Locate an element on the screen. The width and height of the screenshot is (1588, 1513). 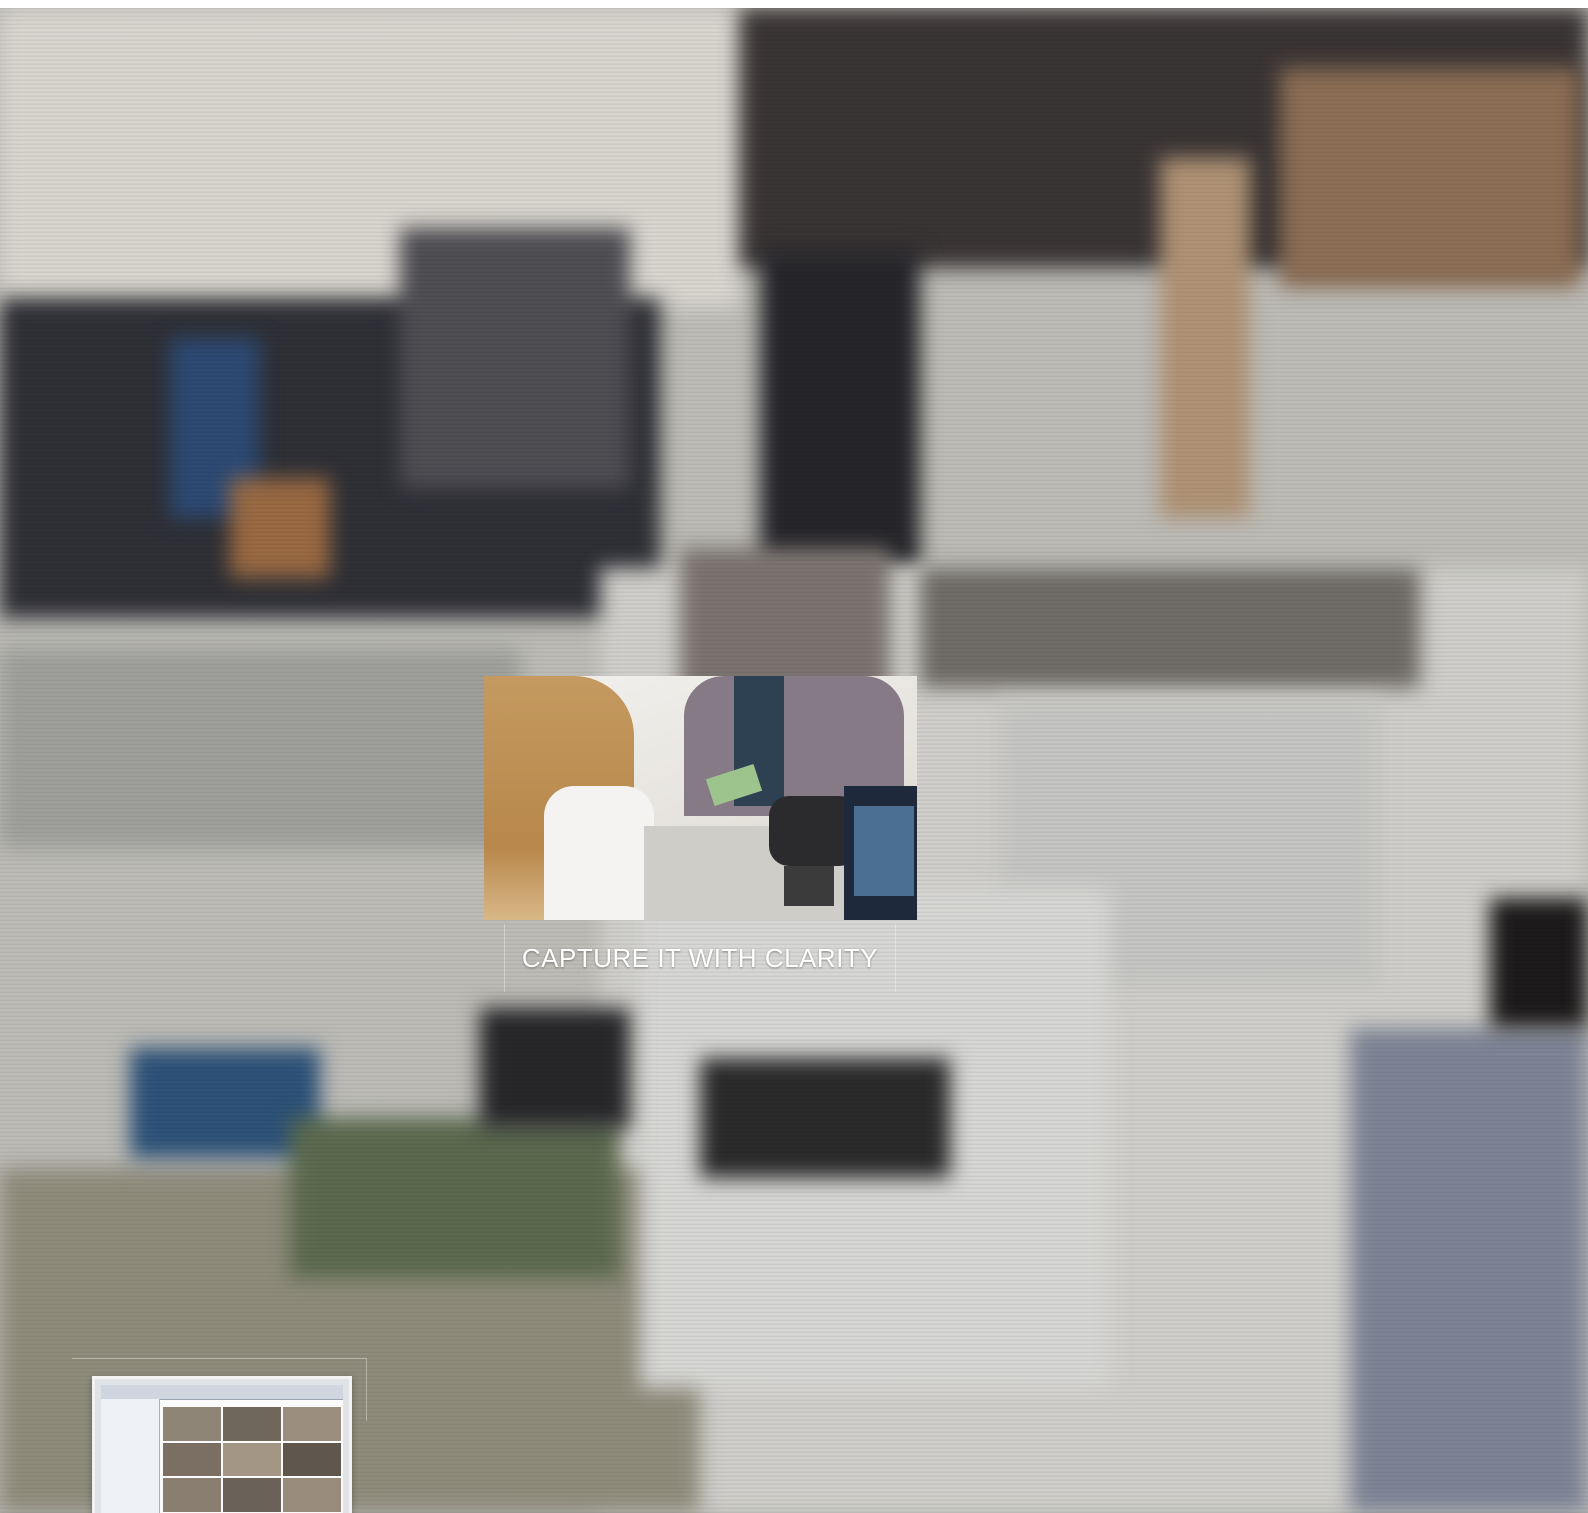
camera-grid is located at coordinates (252, 1459).